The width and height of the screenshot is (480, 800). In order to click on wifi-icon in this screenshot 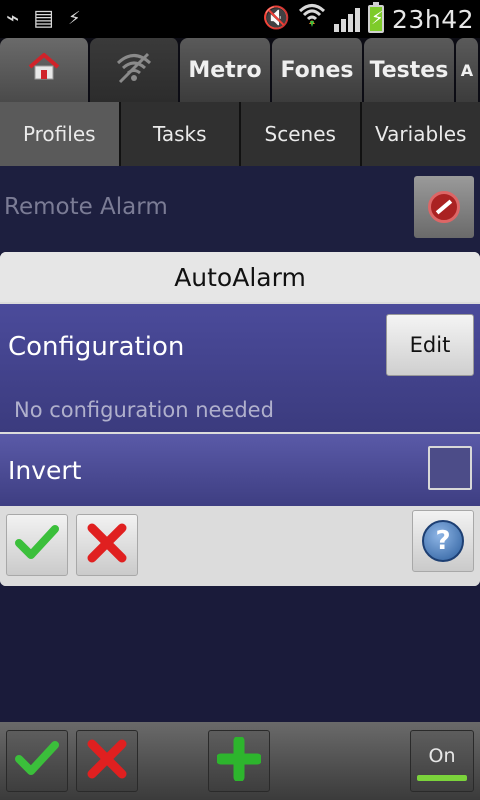, I will do `click(312, 19)`.